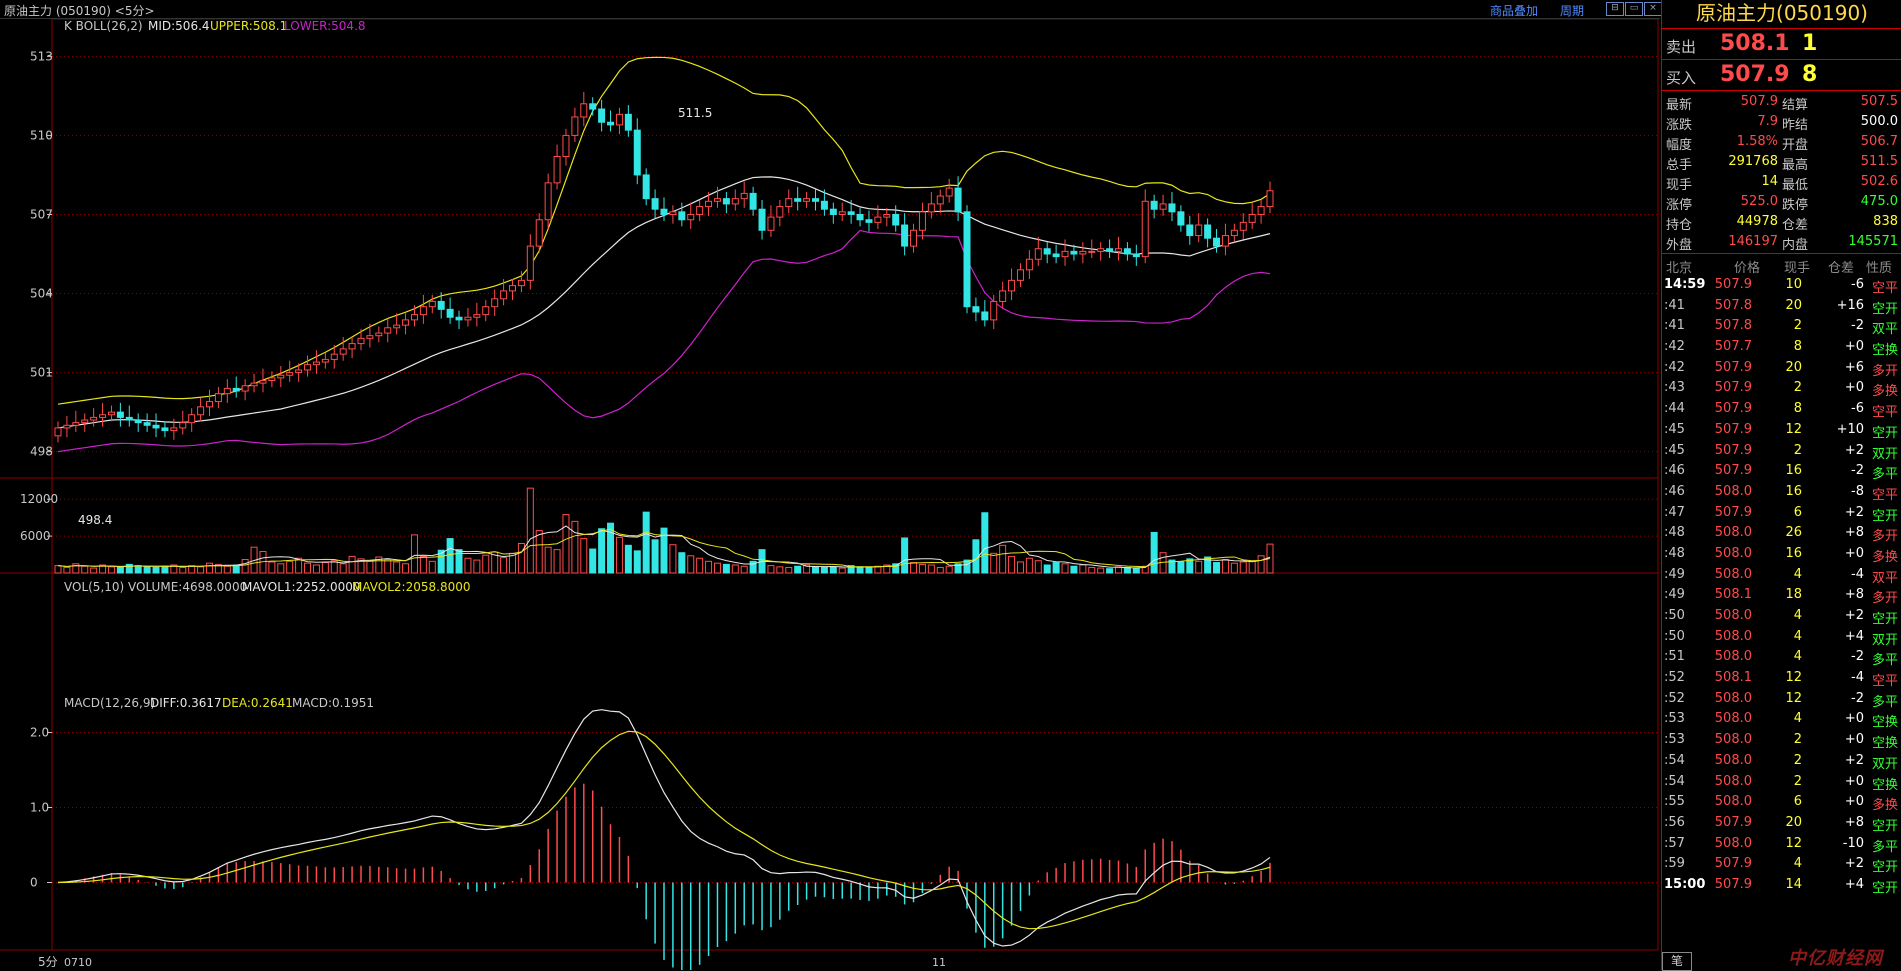 Image resolution: width=1901 pixels, height=971 pixels. What do you see at coordinates (48, 962) in the screenshot?
I see `period-label: 5分` at bounding box center [48, 962].